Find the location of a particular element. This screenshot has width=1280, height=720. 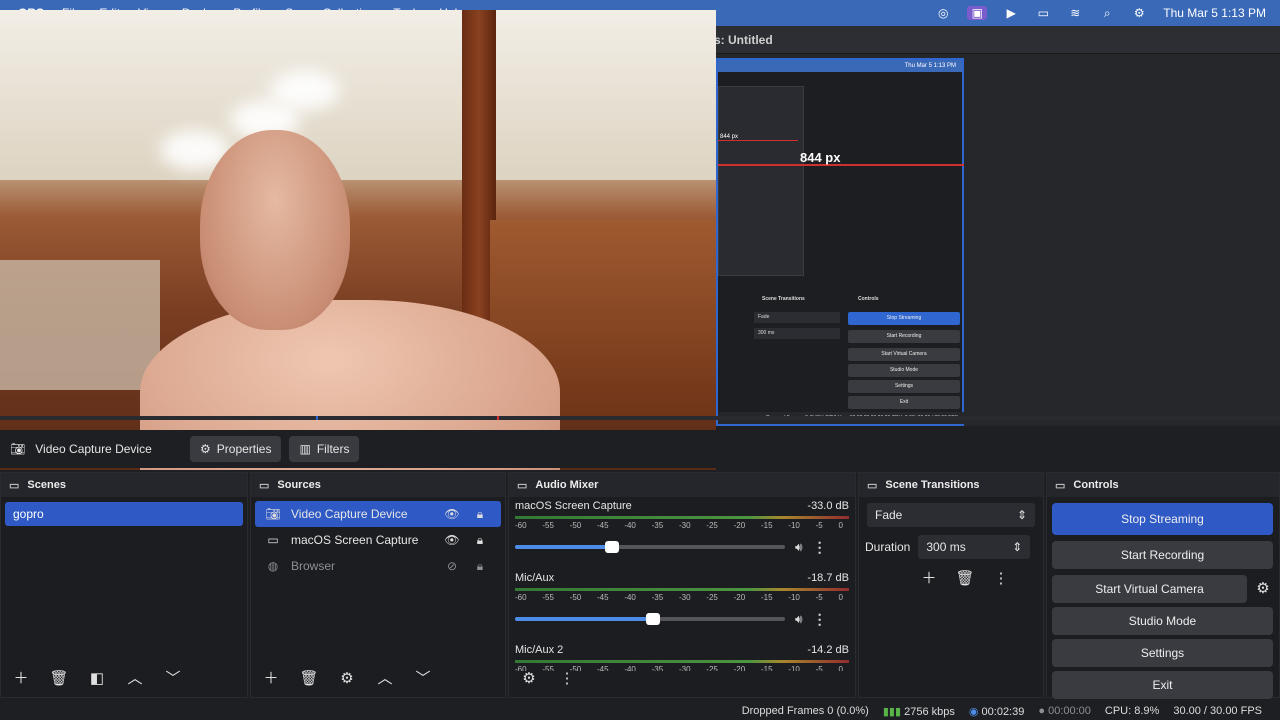

scene-up-button: ︿ is located at coordinates (135, 679).